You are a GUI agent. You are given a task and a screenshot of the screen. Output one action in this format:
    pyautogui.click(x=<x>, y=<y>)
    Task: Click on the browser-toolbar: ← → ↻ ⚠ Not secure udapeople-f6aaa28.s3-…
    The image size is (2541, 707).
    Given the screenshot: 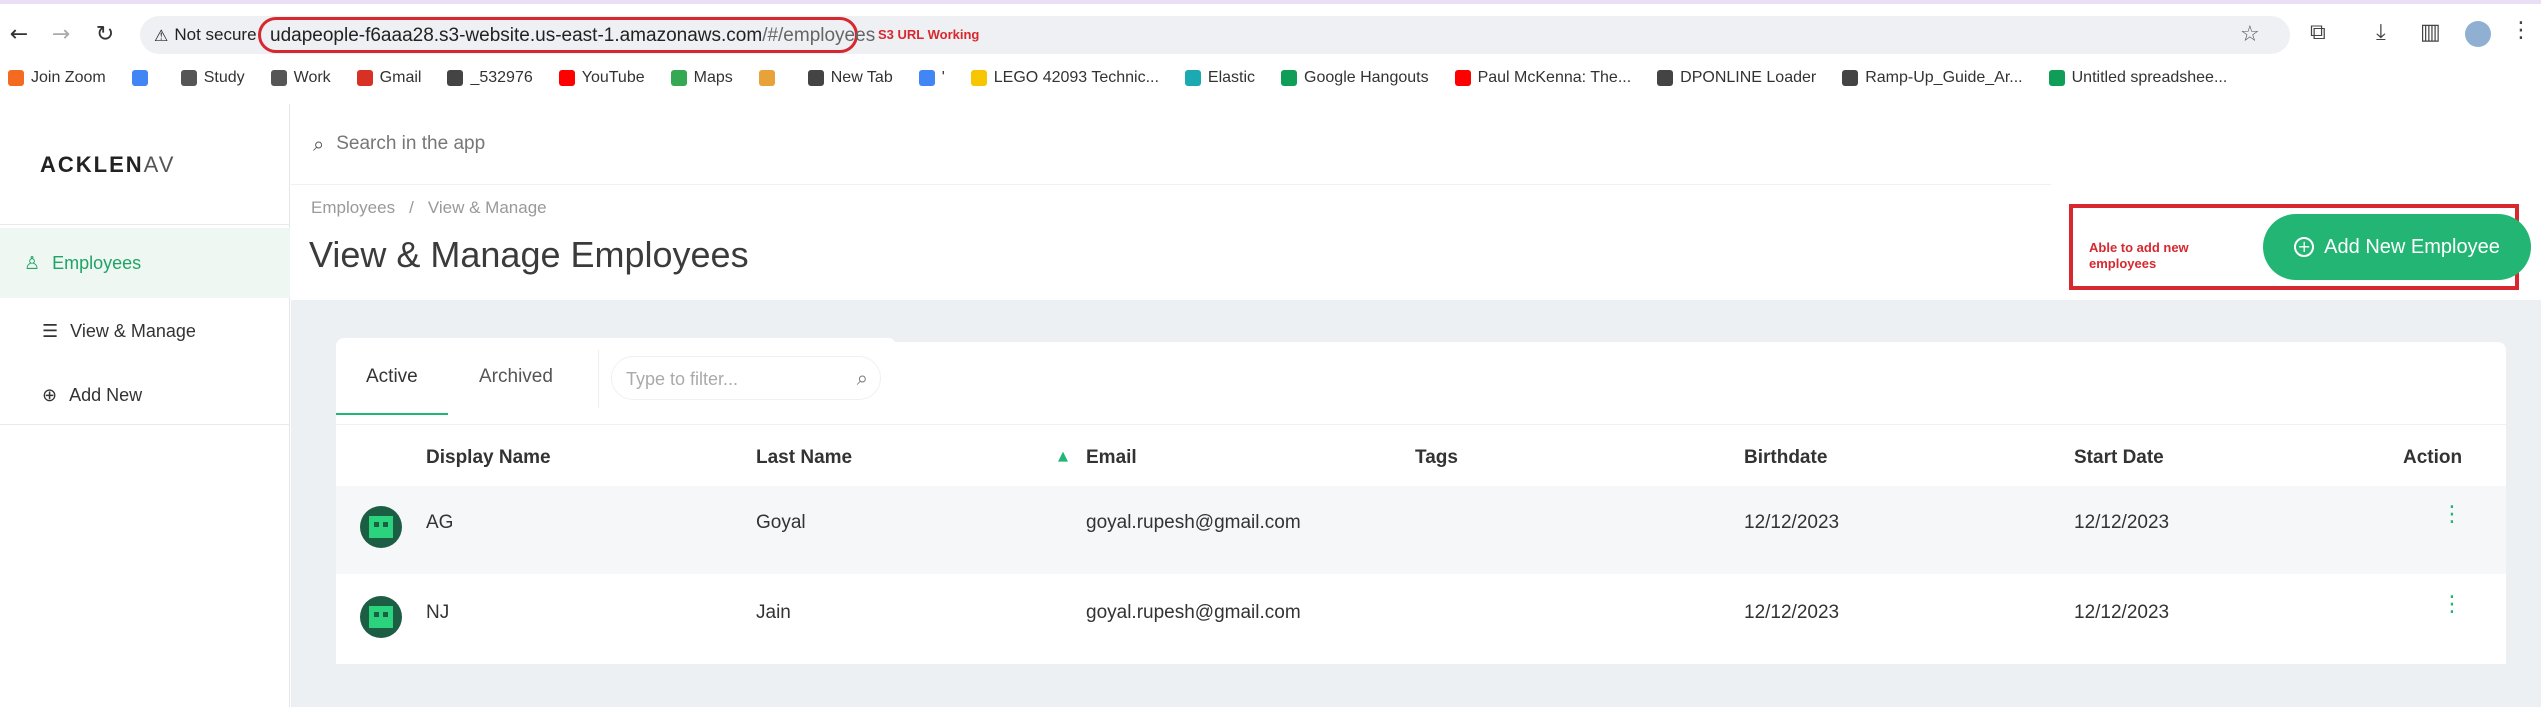 What is the action you would take?
    pyautogui.click(x=1270, y=30)
    